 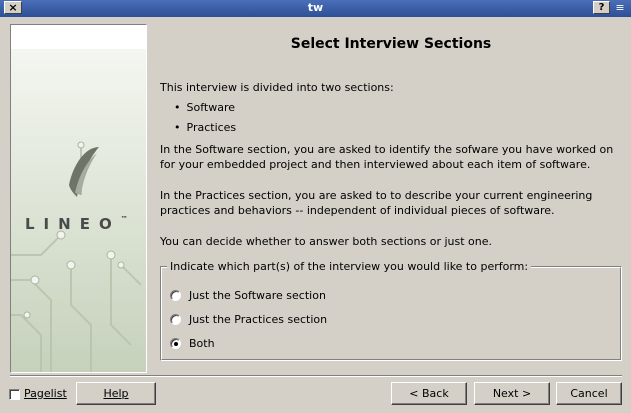 I want to click on radio-option-software: Just the Software section, so click(x=248, y=295).